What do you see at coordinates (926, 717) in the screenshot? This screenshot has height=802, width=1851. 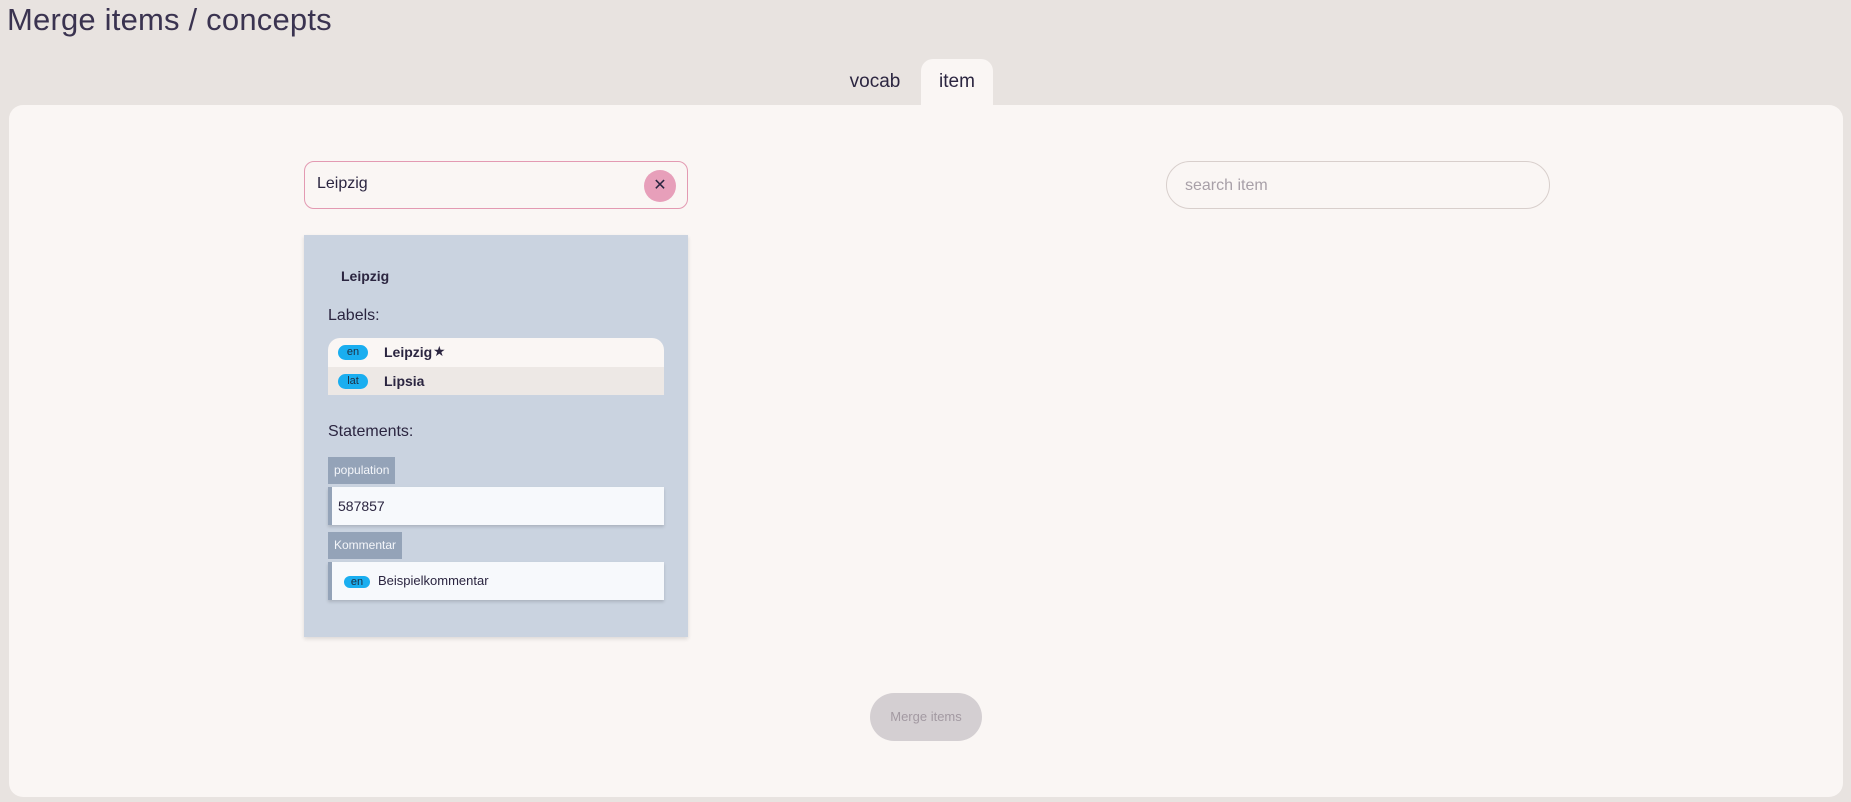 I see `merge-items-button: Merge items` at bounding box center [926, 717].